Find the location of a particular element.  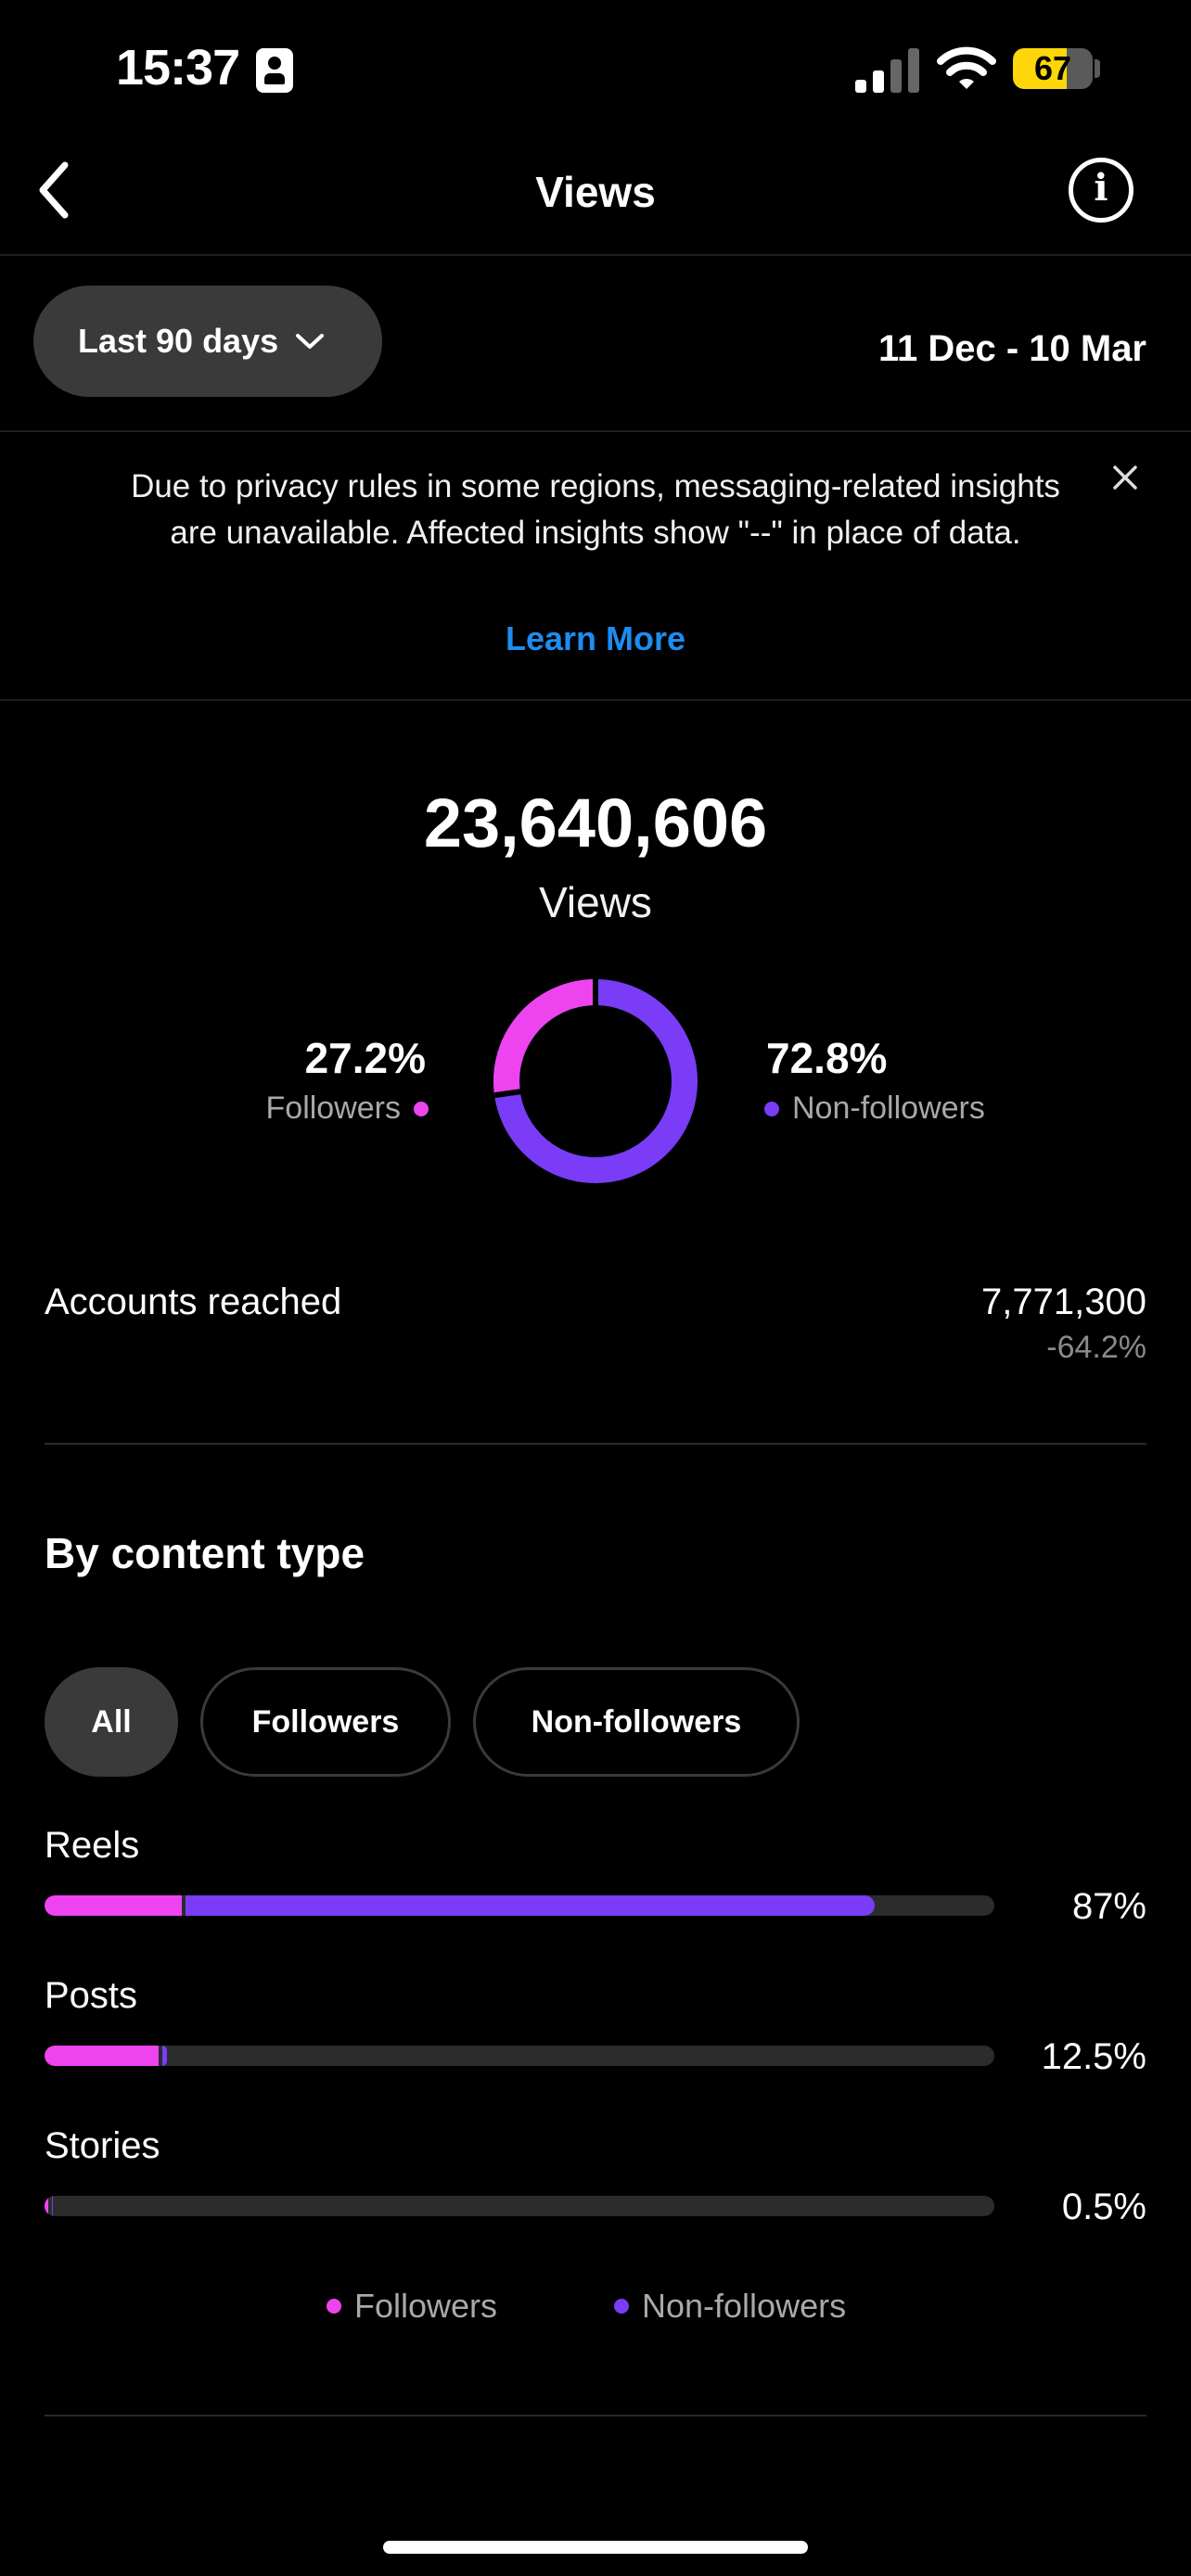

nonfollowers-percent: 72.8% is located at coordinates (827, 1058).